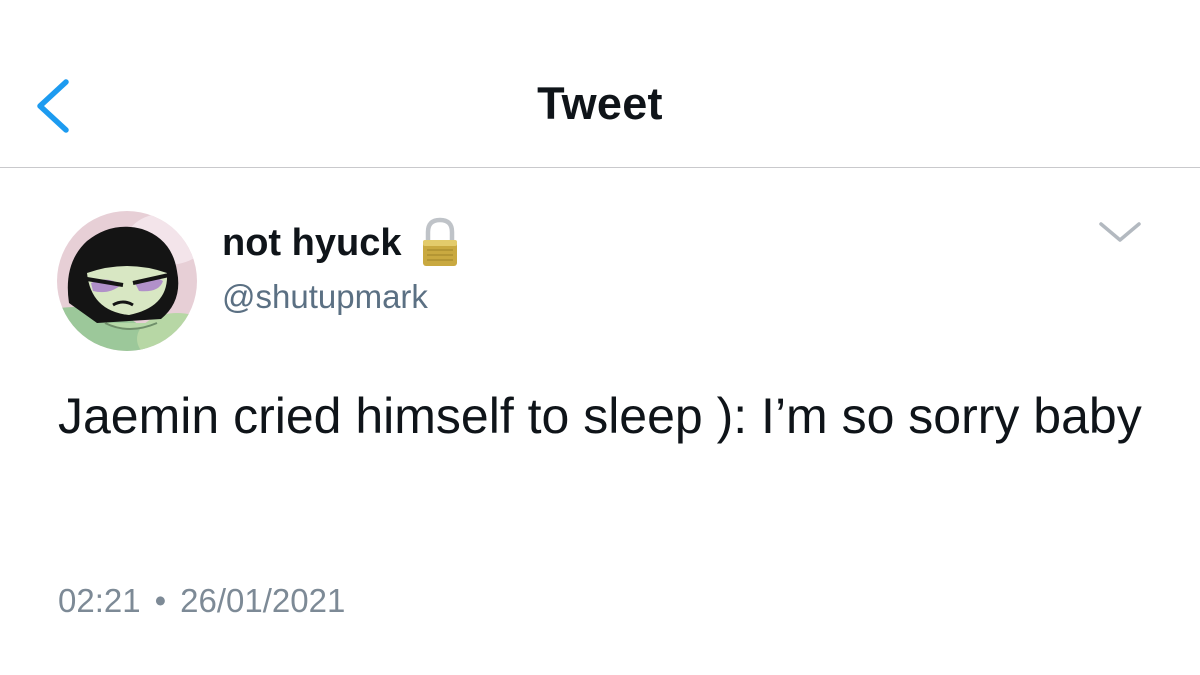  Describe the element at coordinates (440, 241) in the screenshot. I see `lock-icon` at that location.